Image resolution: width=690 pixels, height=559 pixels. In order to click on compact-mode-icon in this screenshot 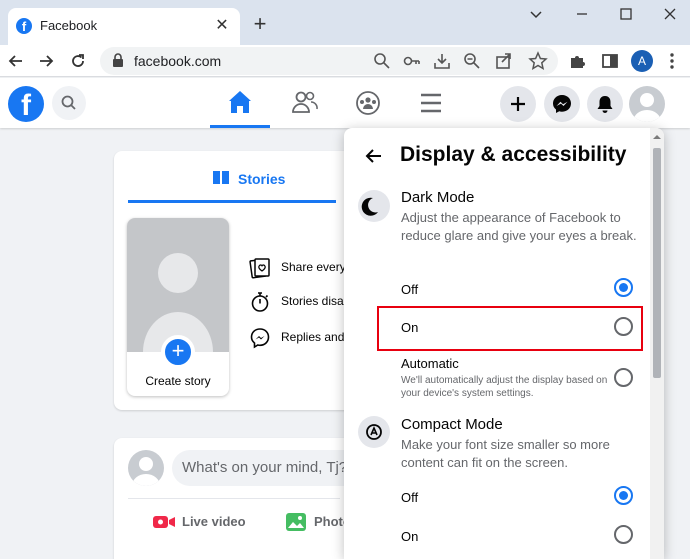, I will do `click(374, 432)`.